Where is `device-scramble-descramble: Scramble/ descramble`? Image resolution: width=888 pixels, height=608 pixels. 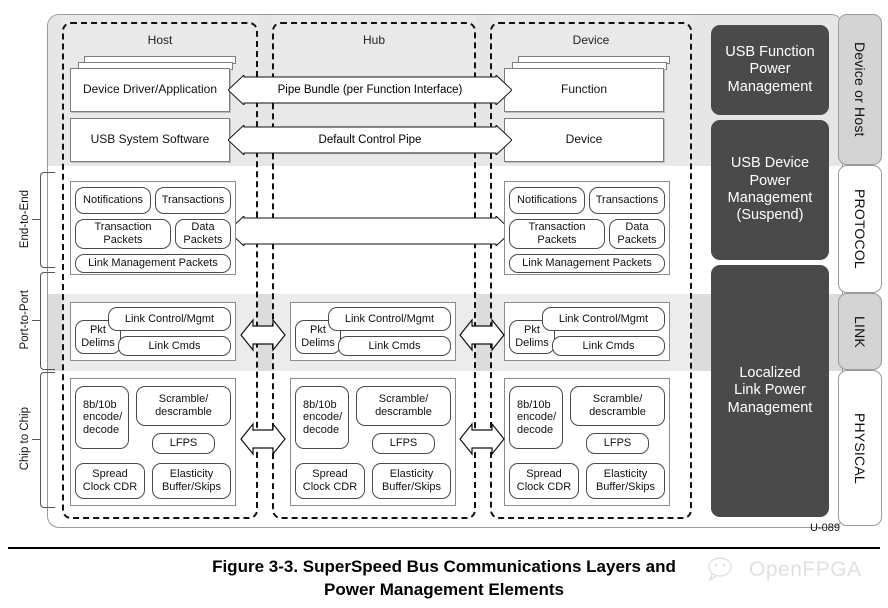
device-scramble-descramble: Scramble/ descramble is located at coordinates (617, 406).